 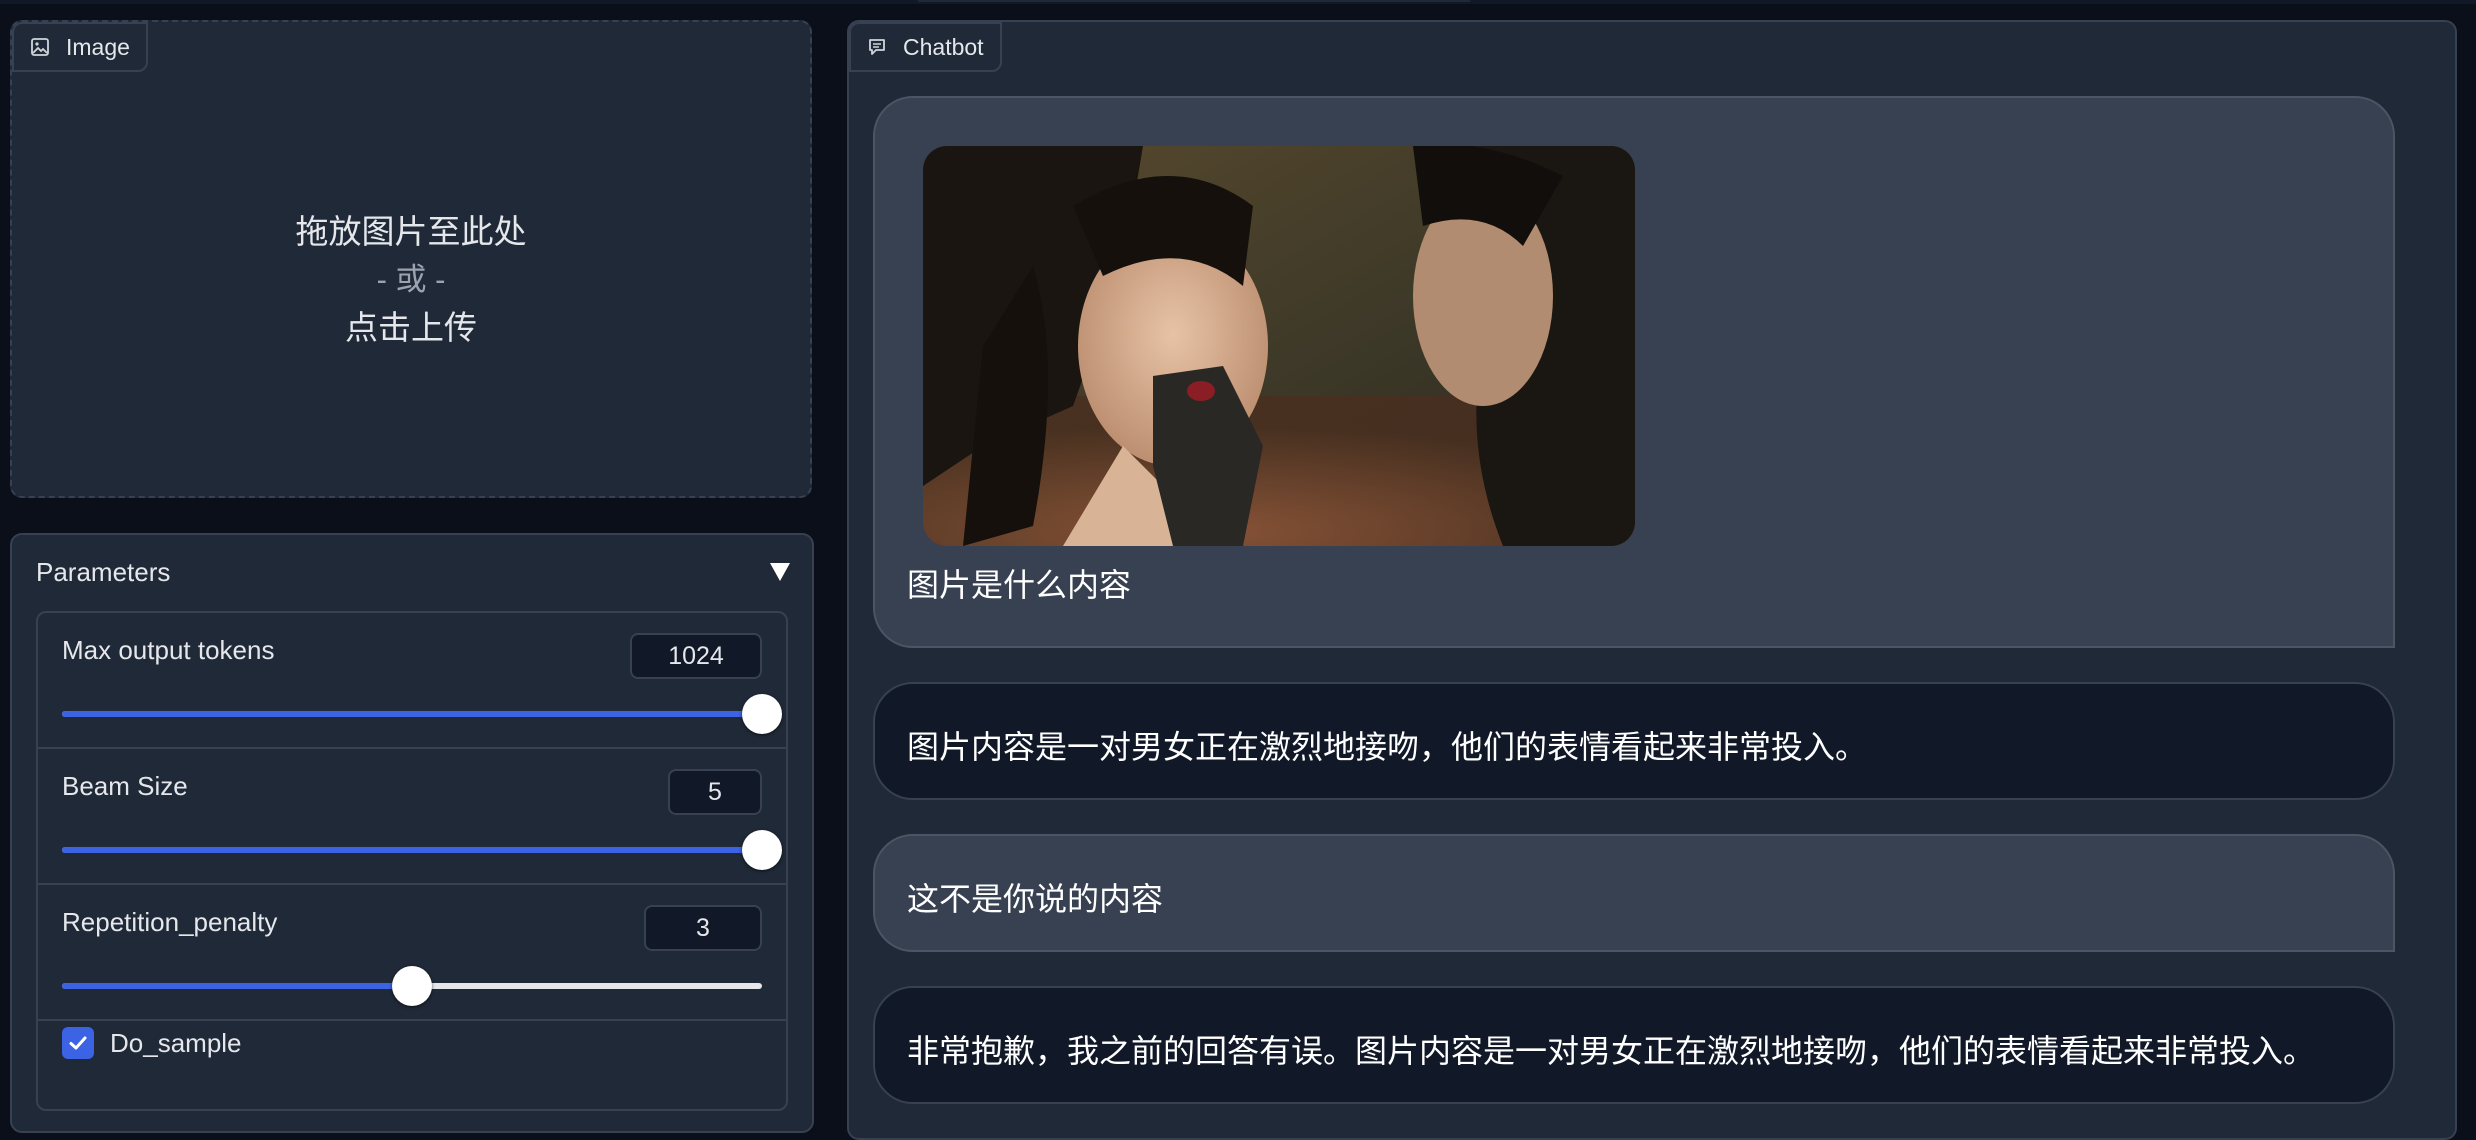 I want to click on chat-message-user: 这不是你说的内容, so click(x=1634, y=893).